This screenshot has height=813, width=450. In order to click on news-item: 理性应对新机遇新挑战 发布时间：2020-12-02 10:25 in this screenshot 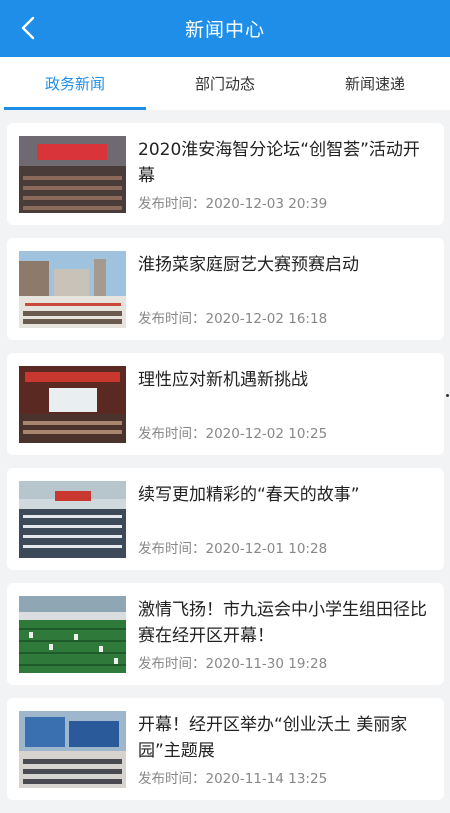, I will do `click(225, 404)`.